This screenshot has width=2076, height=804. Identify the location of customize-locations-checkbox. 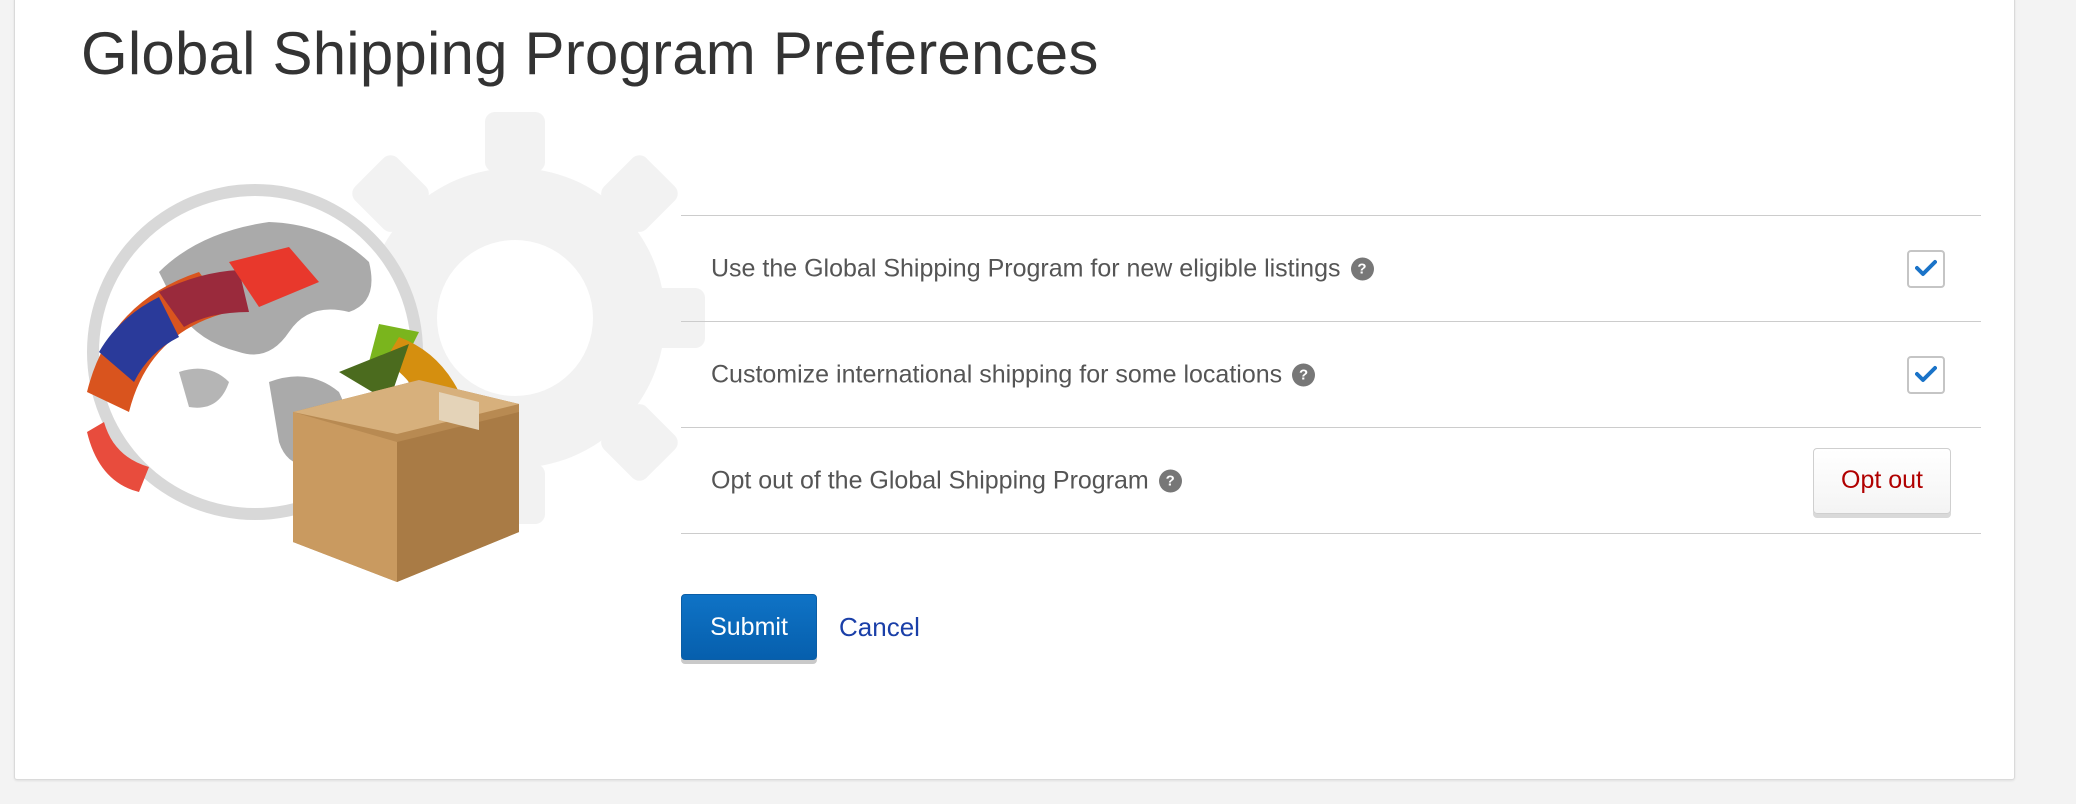
(1926, 374).